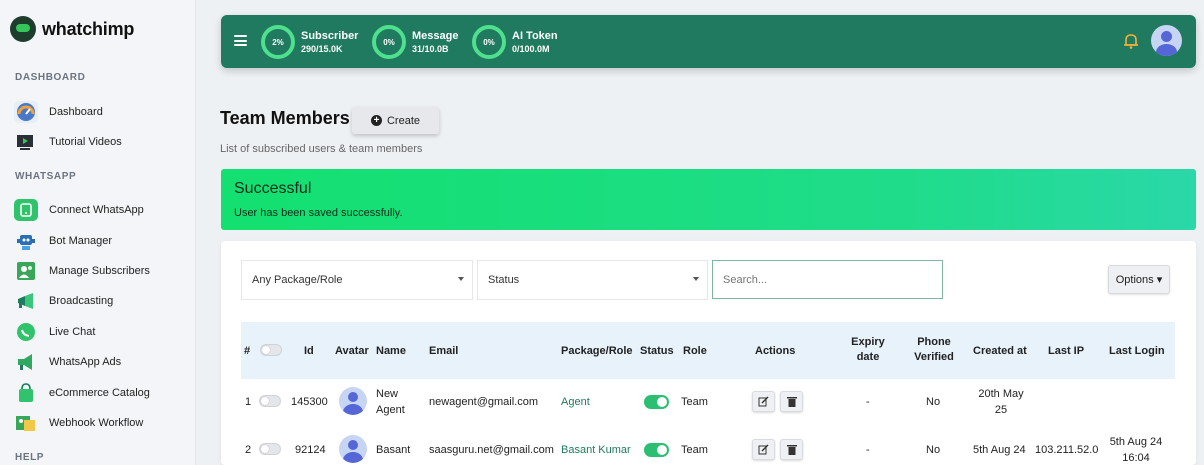 Image resolution: width=1204 pixels, height=465 pixels. I want to click on brand-name: whatchimp, so click(88, 28).